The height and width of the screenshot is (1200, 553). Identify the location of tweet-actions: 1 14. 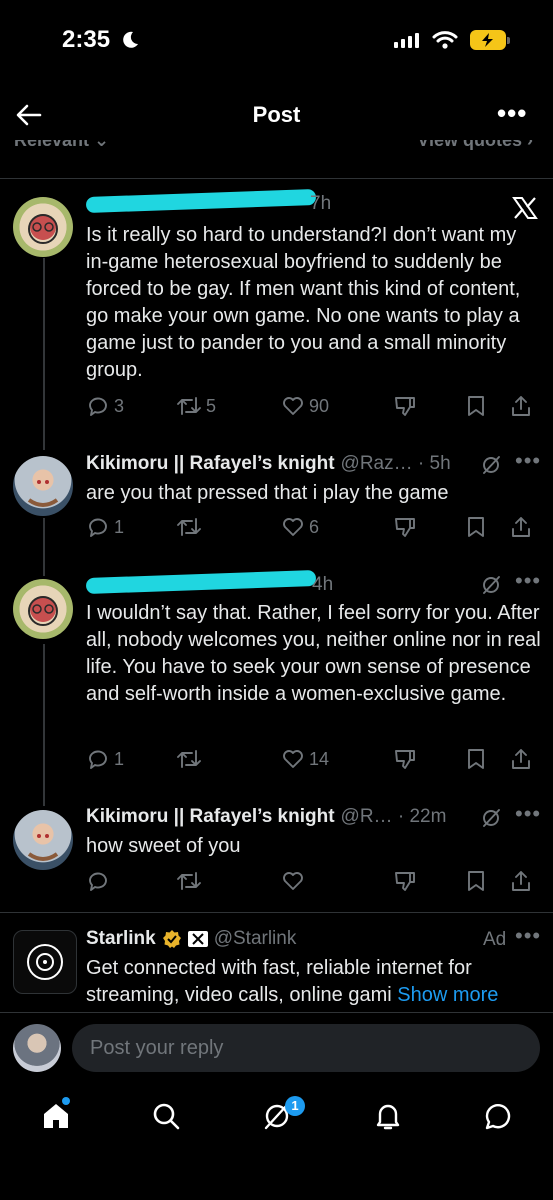
(313, 759).